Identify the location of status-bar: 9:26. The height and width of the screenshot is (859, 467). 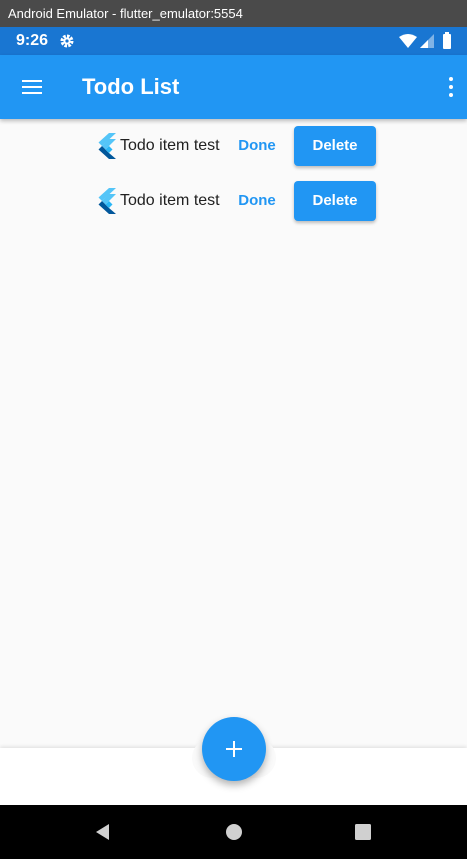
(233, 41).